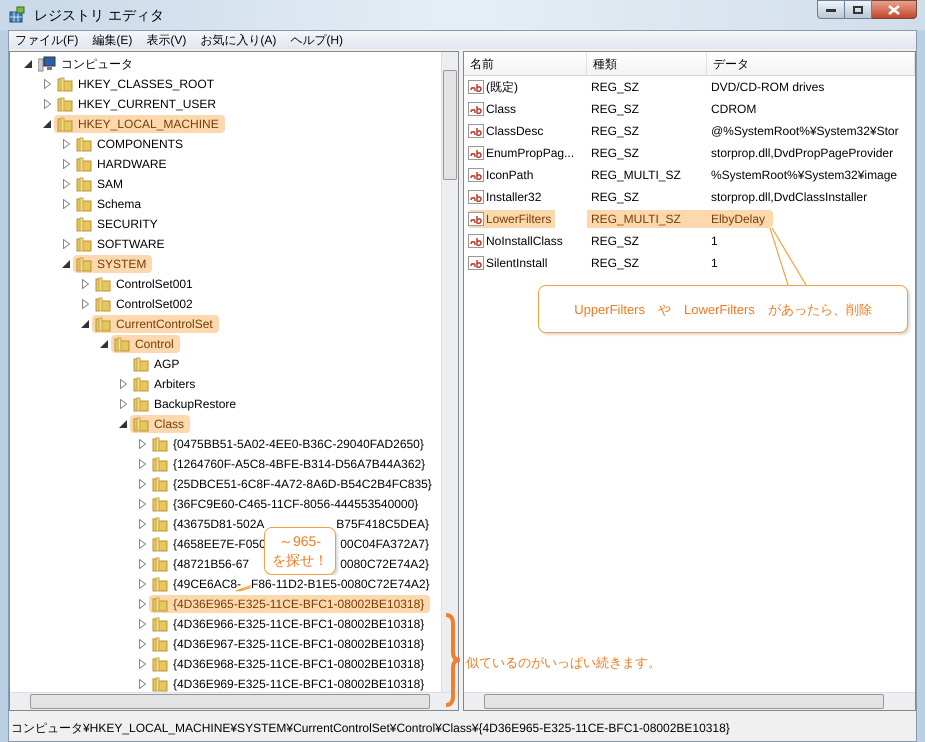  I want to click on tree-item-label: {43675D81-502A, so click(218, 524).